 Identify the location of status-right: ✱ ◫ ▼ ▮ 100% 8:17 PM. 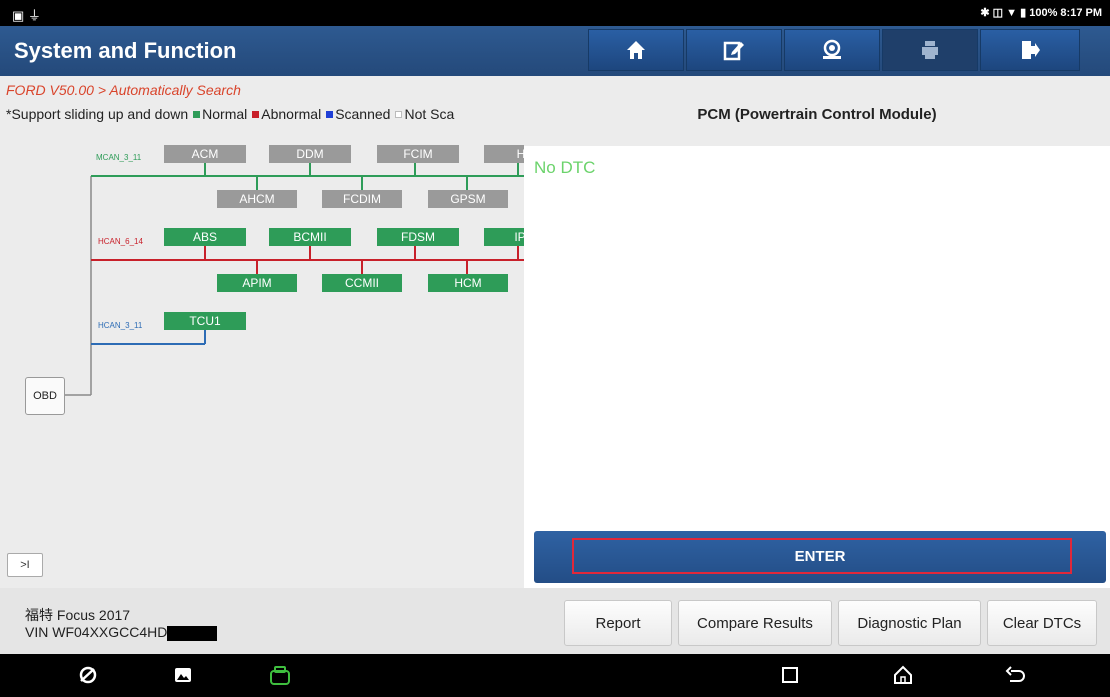
(1041, 12).